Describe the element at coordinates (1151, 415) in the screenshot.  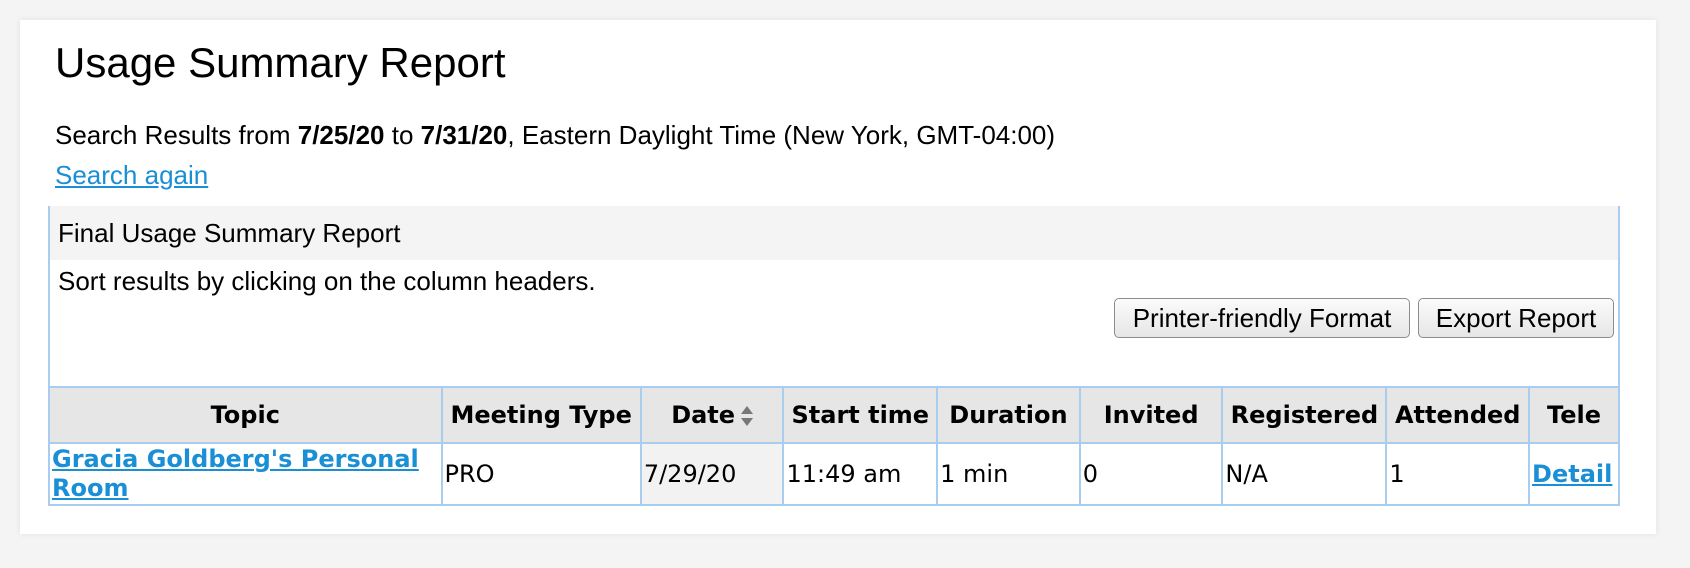
I see `column-header-invited: Invited` at that location.